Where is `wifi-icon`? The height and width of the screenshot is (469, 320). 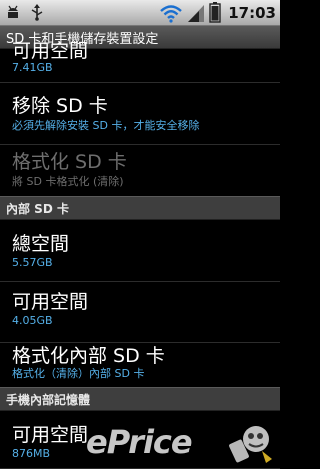
wifi-icon is located at coordinates (171, 13).